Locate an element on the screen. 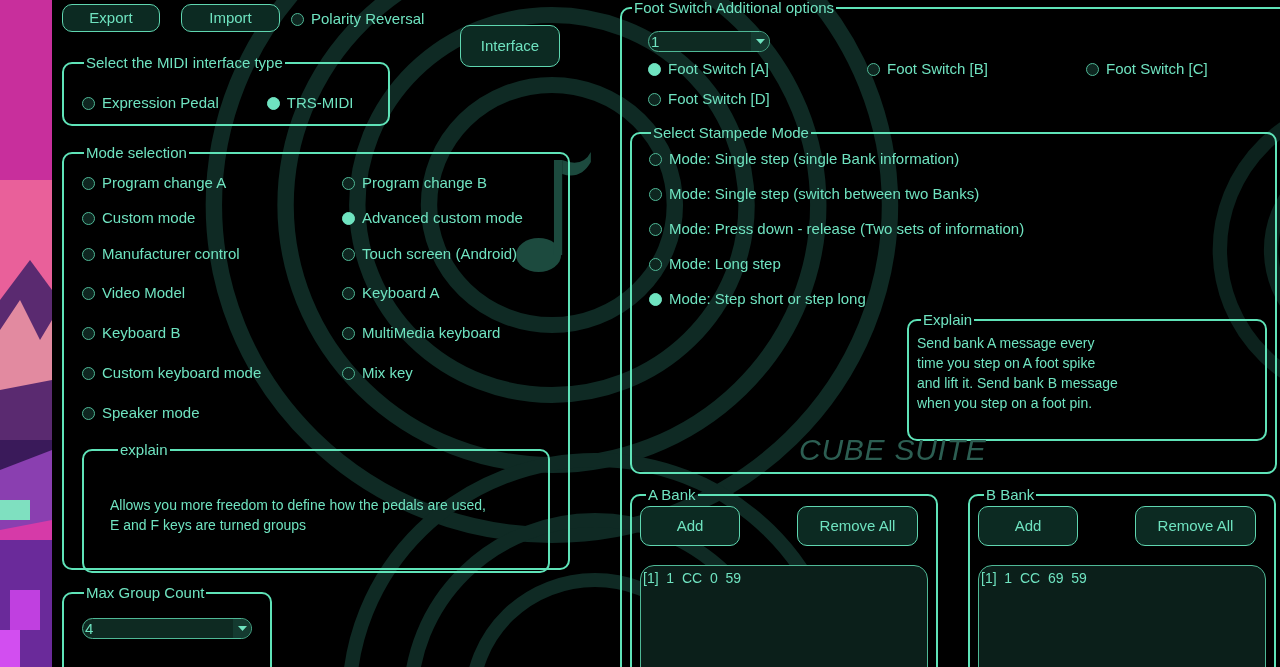 The height and width of the screenshot is (667, 1280). group-title: Foot Switch Additional options is located at coordinates (734, 8).